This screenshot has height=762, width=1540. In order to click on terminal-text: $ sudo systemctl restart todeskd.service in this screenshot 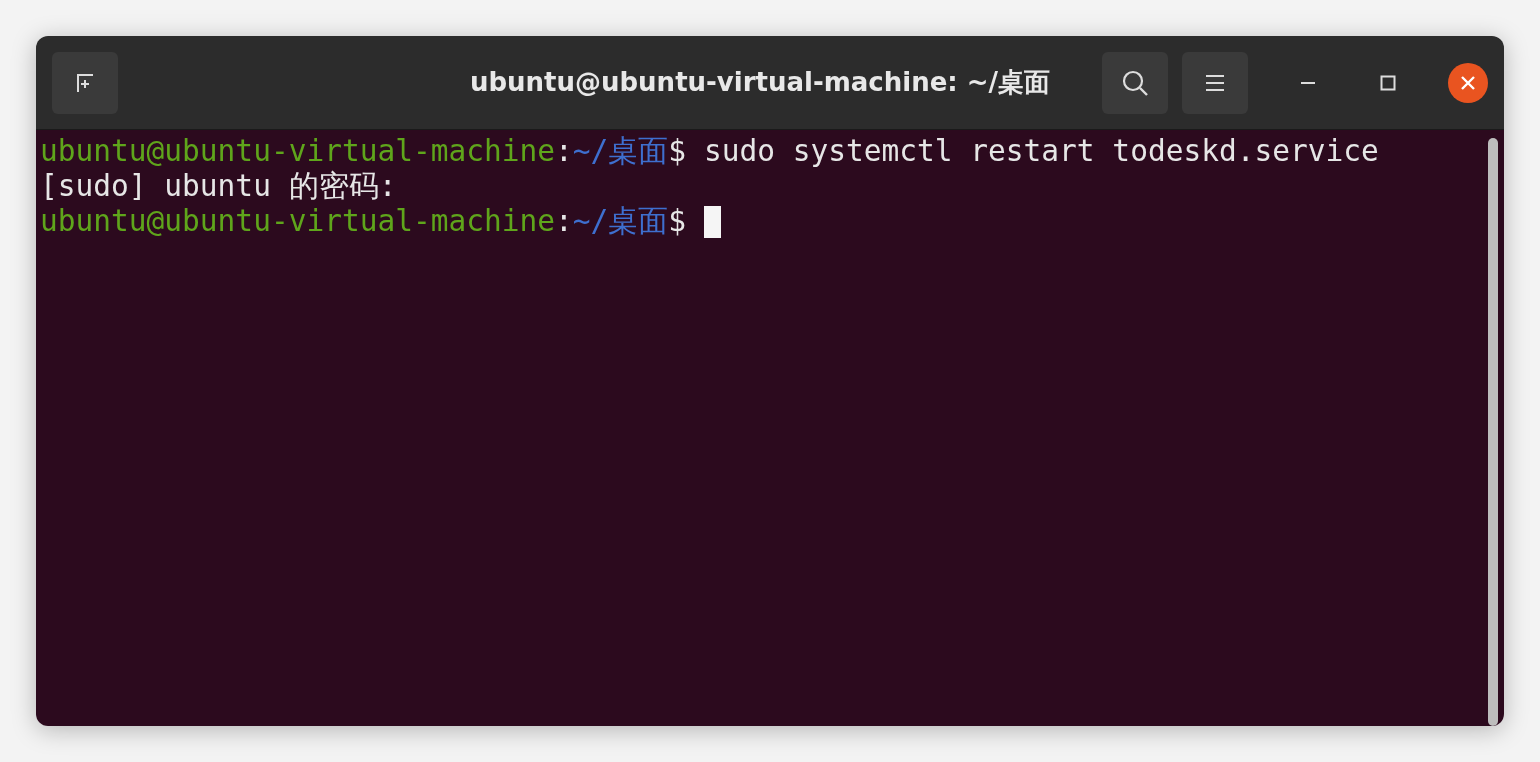, I will do `click(1023, 151)`.